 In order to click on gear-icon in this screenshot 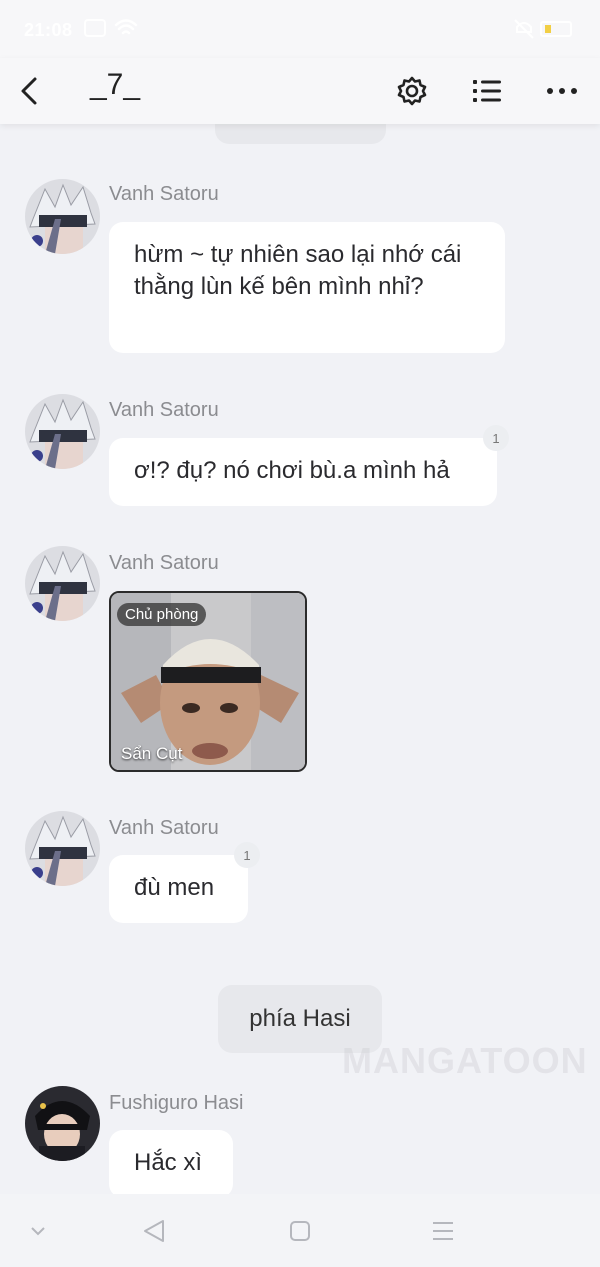, I will do `click(412, 91)`.